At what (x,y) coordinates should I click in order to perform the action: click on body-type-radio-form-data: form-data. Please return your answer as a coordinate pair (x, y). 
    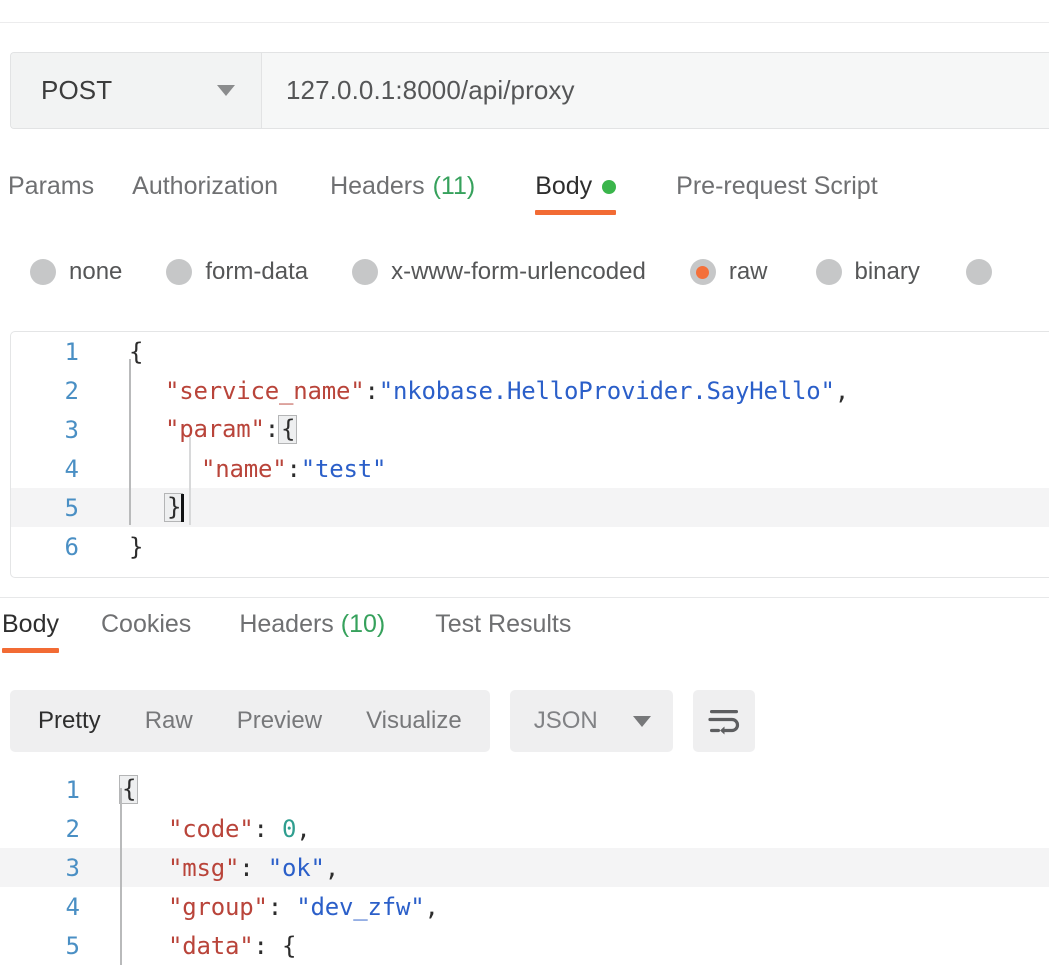
    Looking at the image, I should click on (237, 272).